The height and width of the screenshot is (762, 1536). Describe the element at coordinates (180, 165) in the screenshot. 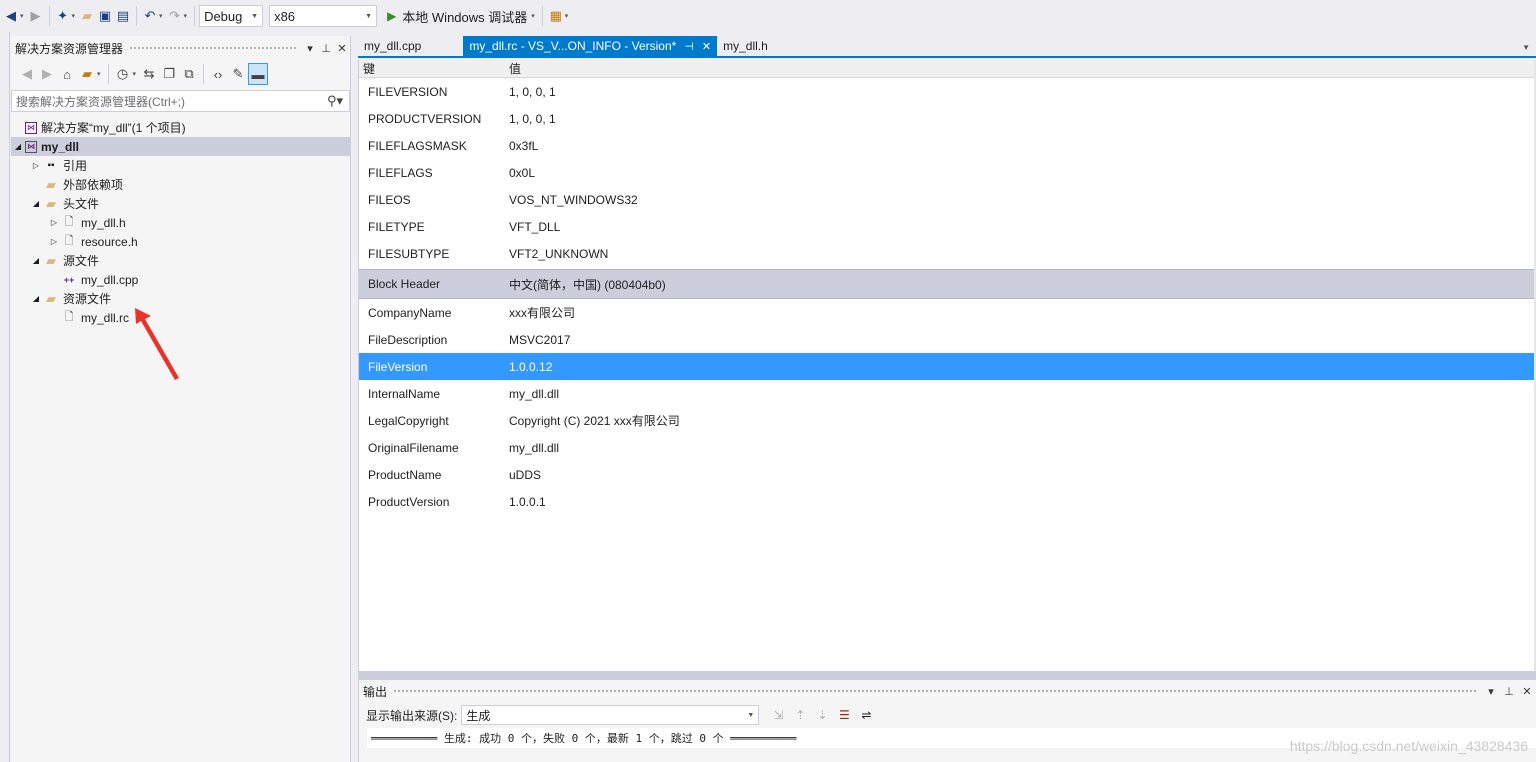

I see `tree-item-references: ▷ ▪▪ 引用` at that location.